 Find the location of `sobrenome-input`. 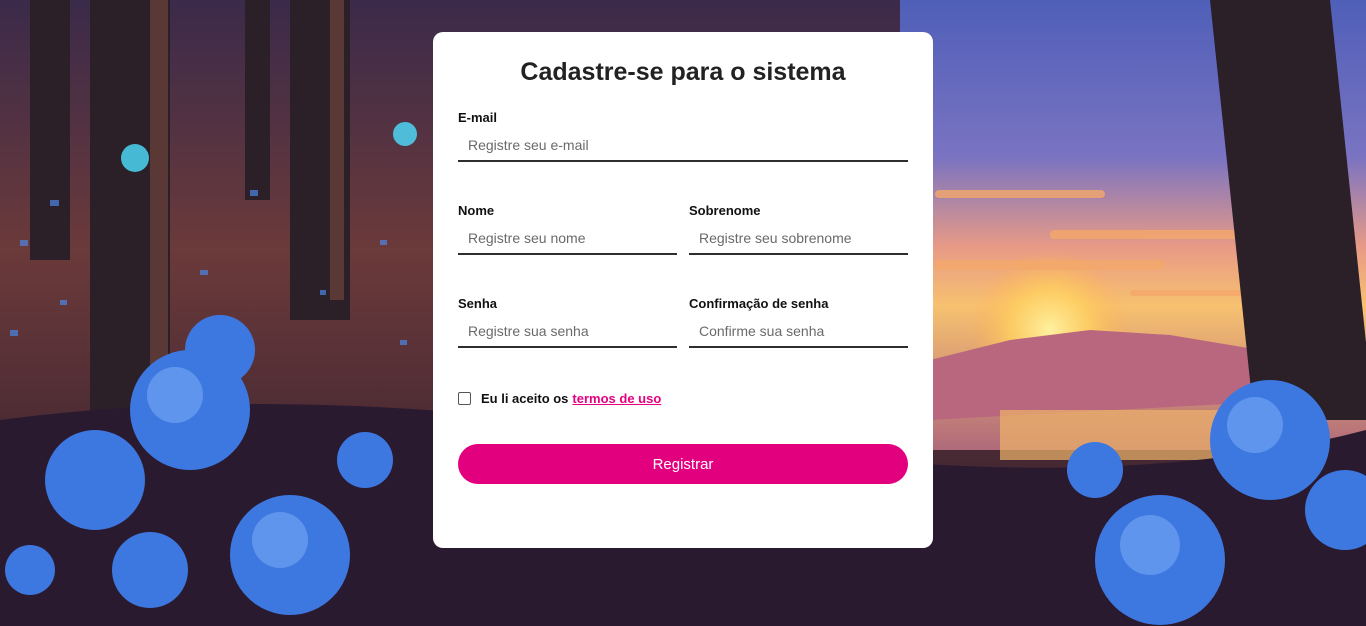

sobrenome-input is located at coordinates (798, 239).